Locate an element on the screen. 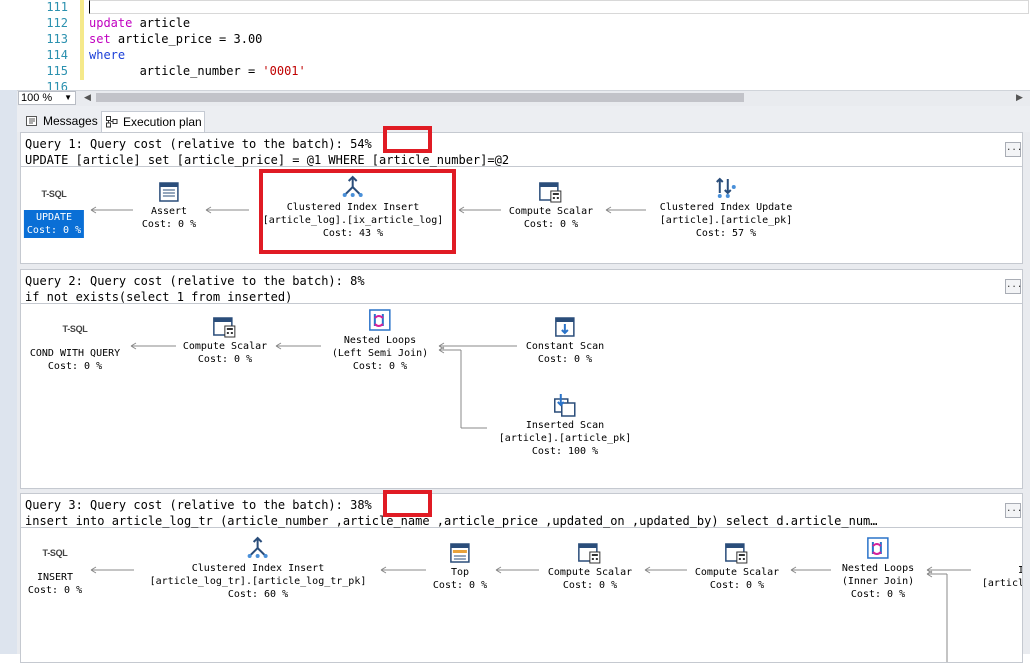 The width and height of the screenshot is (1030, 663). top-icon is located at coordinates (460, 553).